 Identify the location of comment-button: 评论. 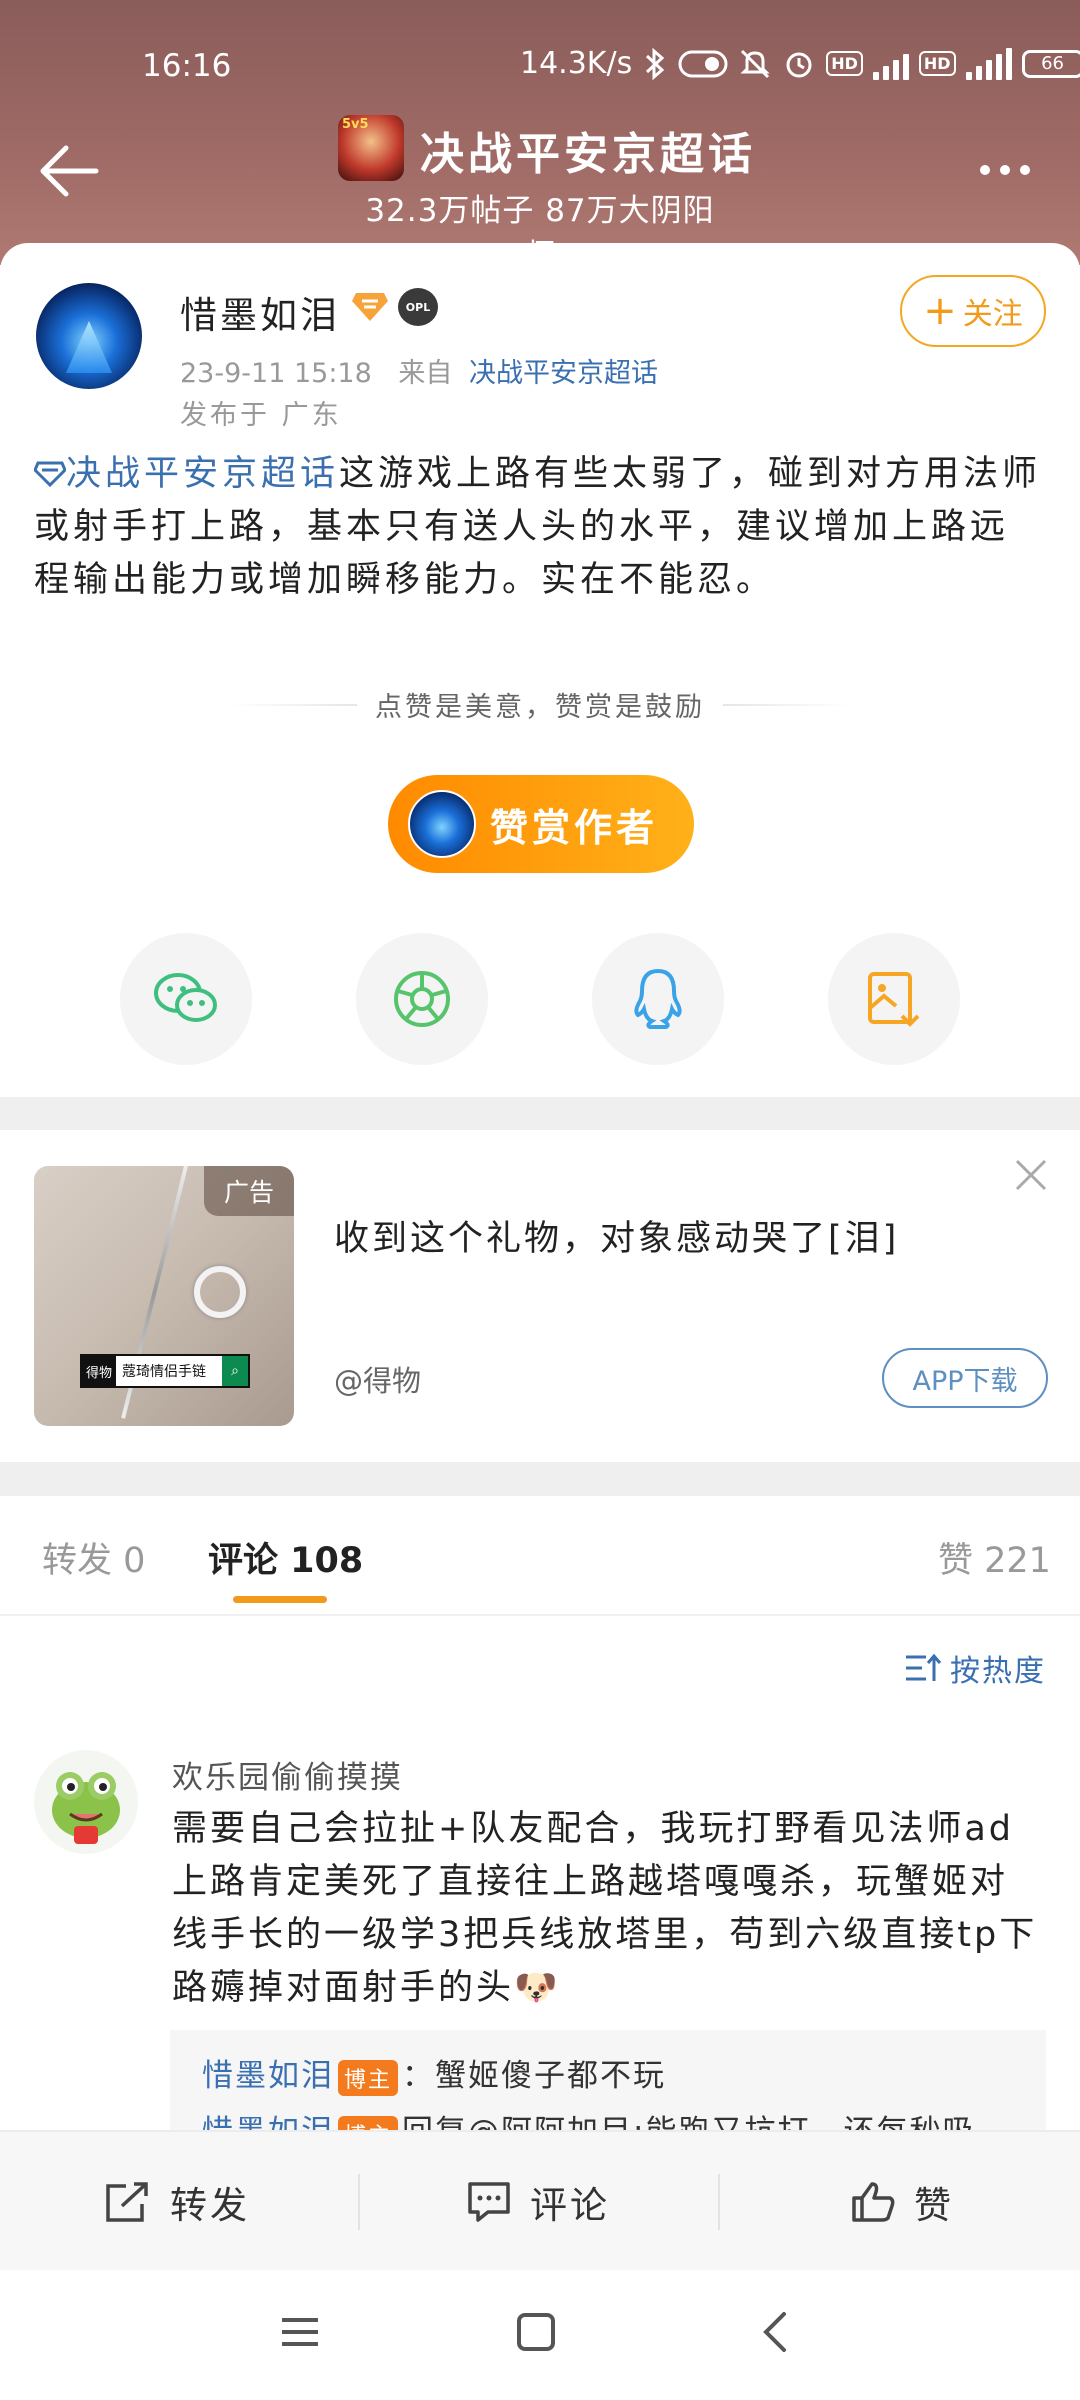
(538, 2202).